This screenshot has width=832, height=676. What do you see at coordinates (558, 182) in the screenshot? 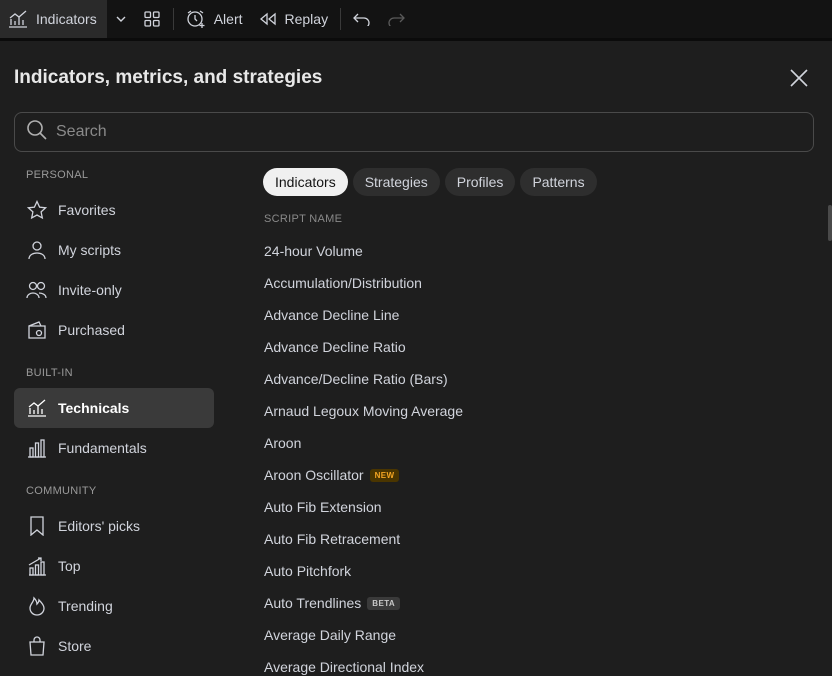
I see `tab-patterns: Patterns` at bounding box center [558, 182].